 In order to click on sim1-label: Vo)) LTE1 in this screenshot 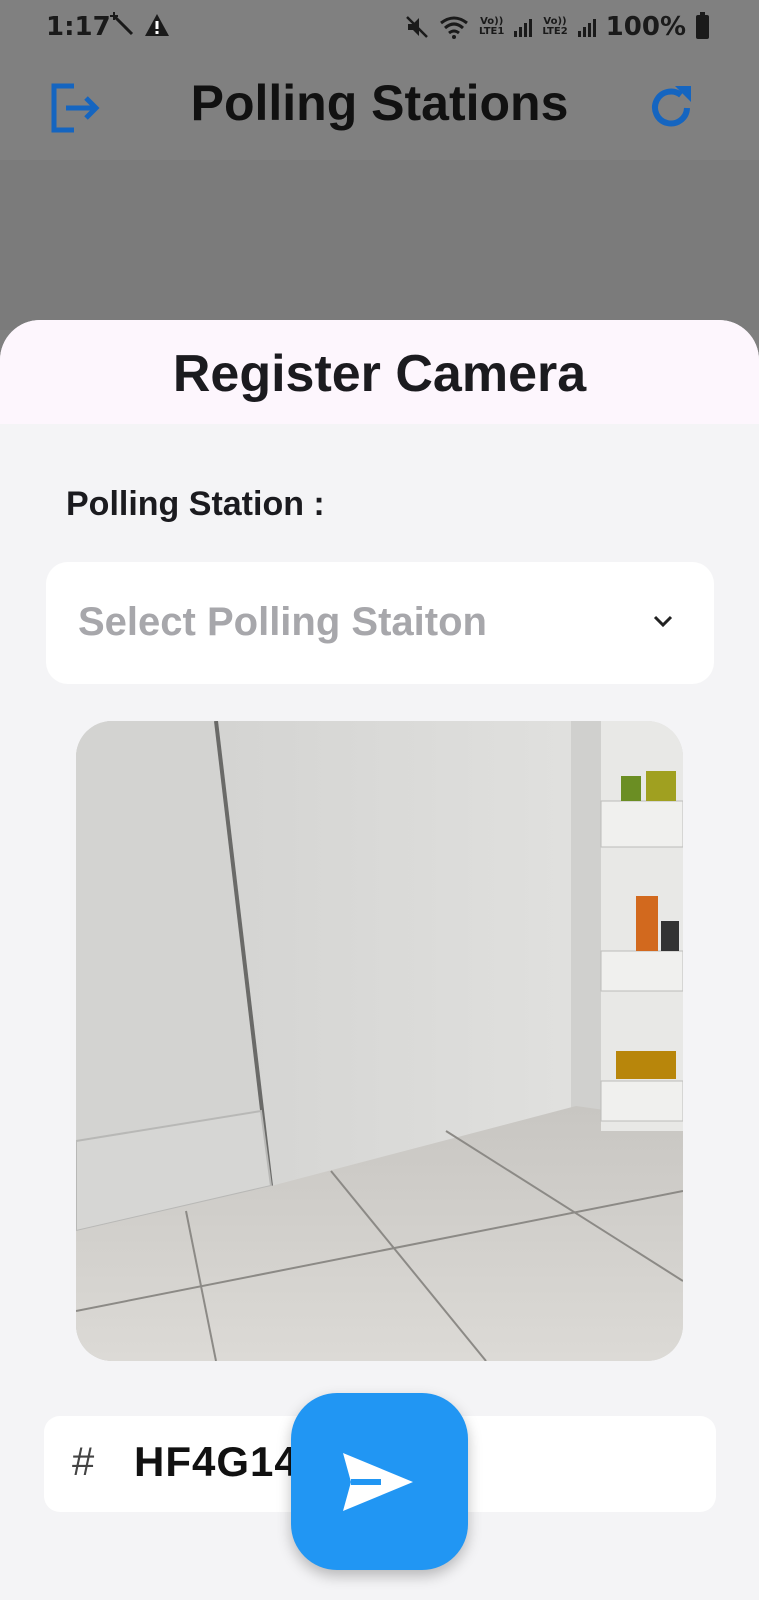, I will do `click(492, 26)`.